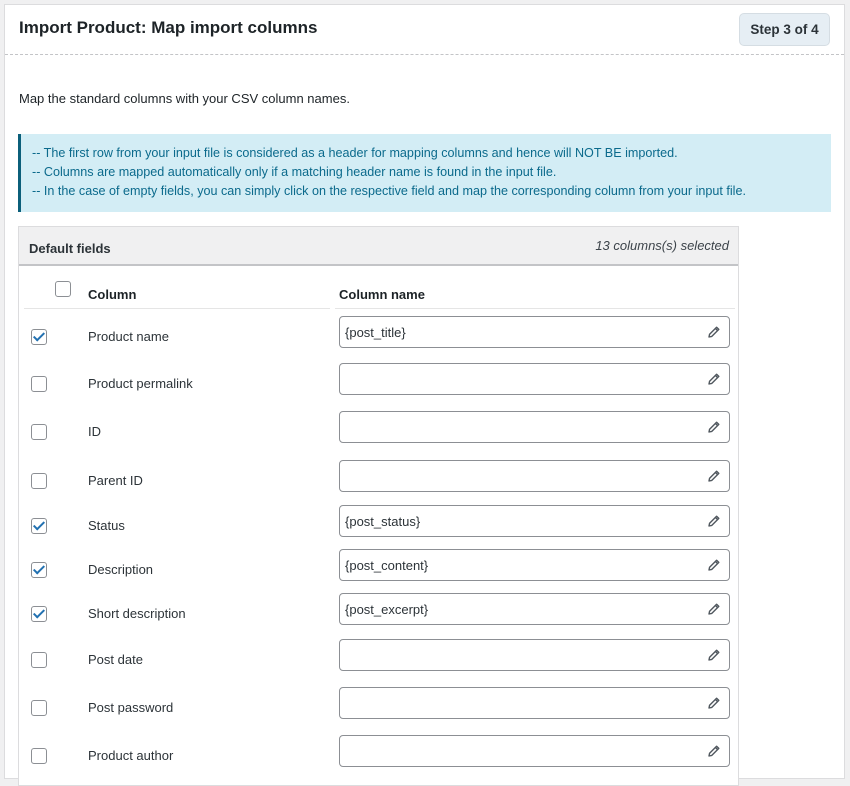 Image resolution: width=850 pixels, height=786 pixels. What do you see at coordinates (378, 246) in the screenshot?
I see `default-fields-header: Default fields 13 columns(s) selected` at bounding box center [378, 246].